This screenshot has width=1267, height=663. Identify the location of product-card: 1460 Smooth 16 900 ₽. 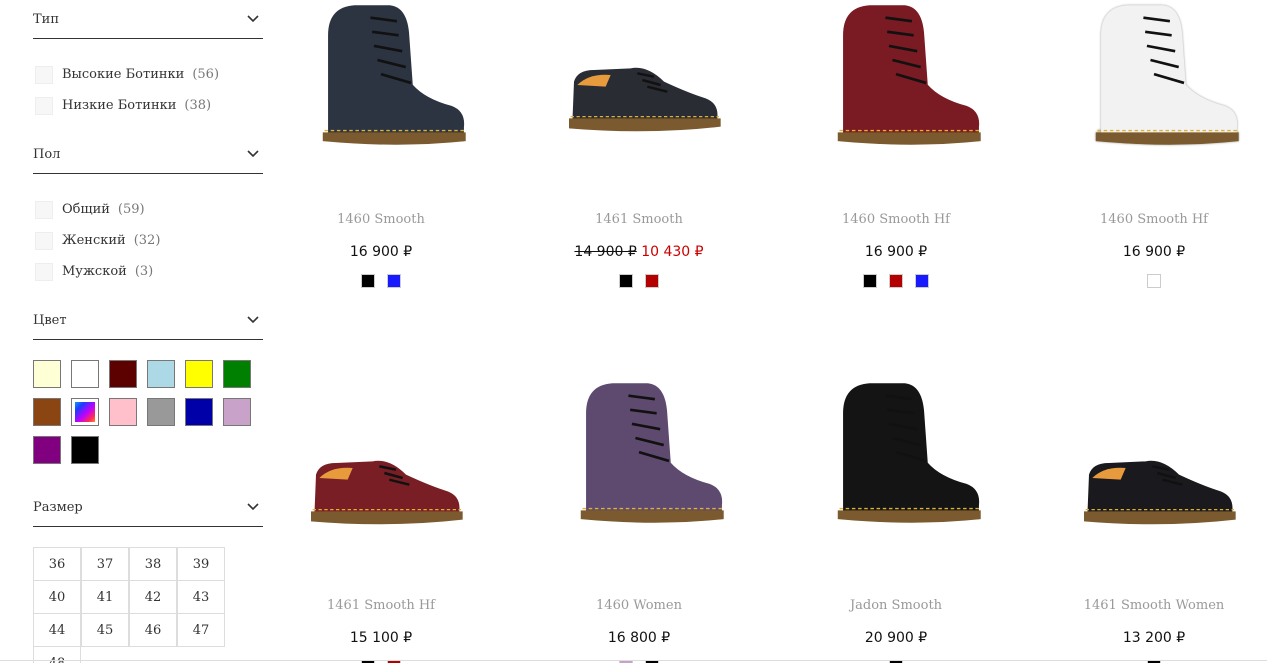
(381, 144).